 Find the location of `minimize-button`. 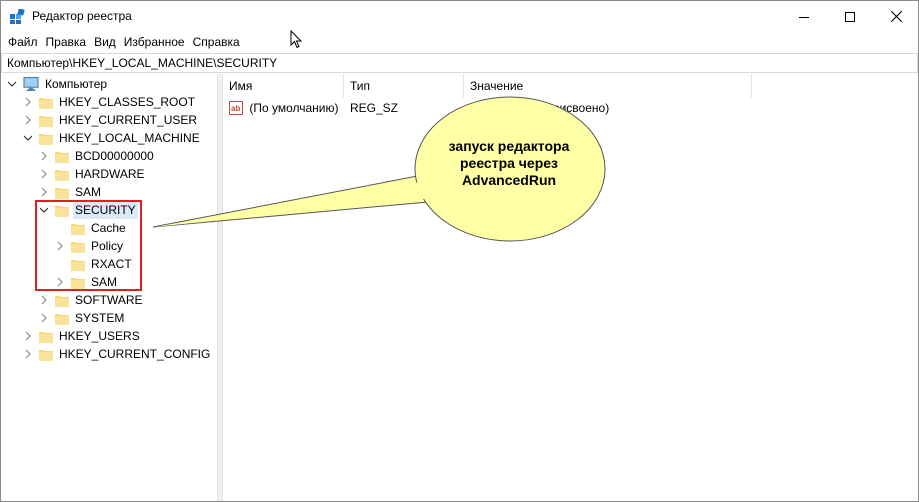

minimize-button is located at coordinates (804, 16).